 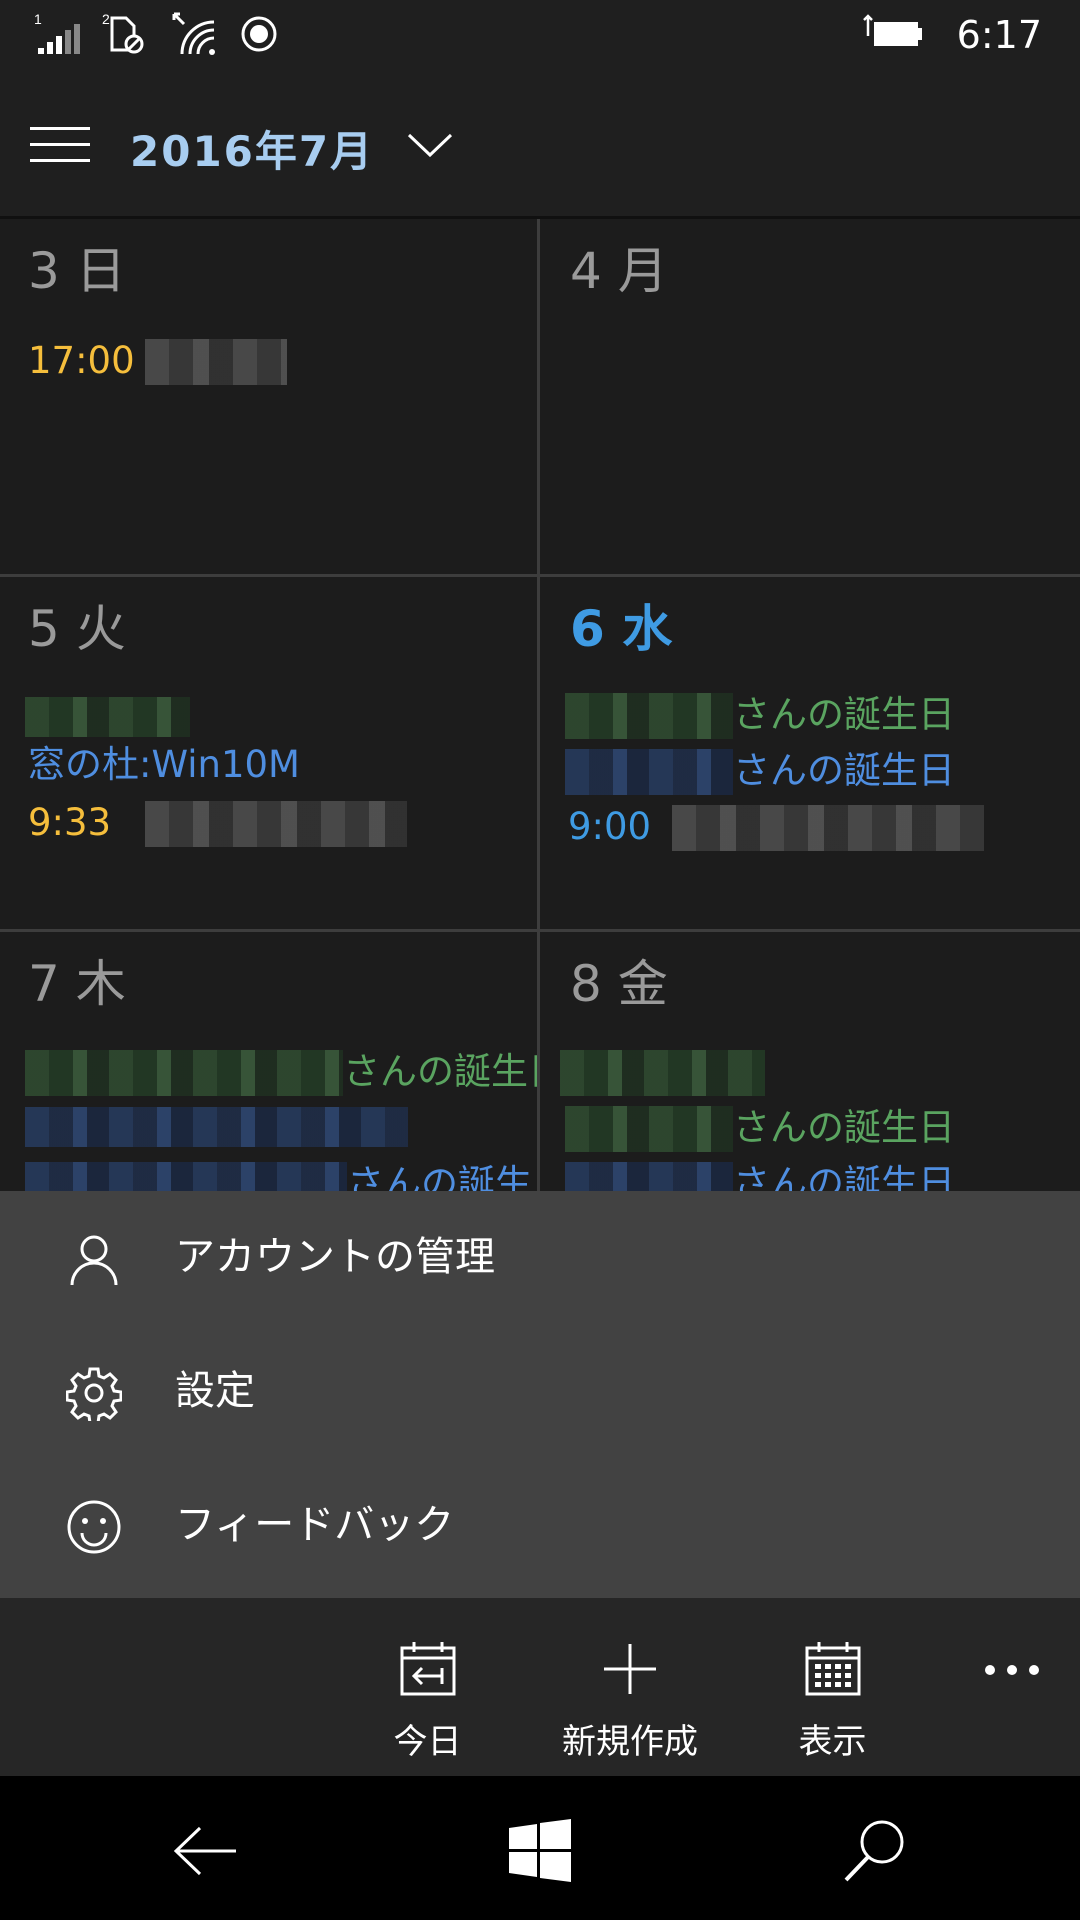 What do you see at coordinates (205, 1851) in the screenshot?
I see `back-arrow-icon` at bounding box center [205, 1851].